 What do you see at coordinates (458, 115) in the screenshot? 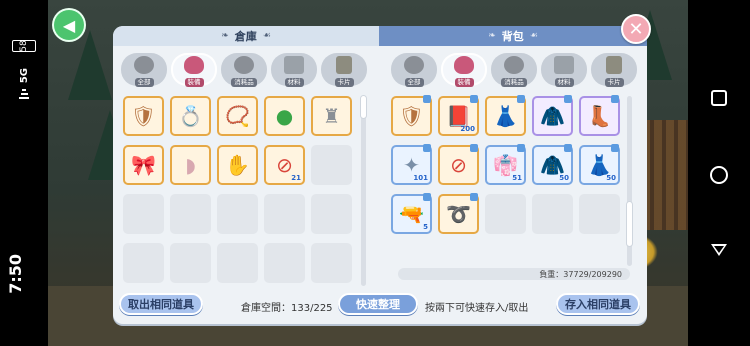
I see `item-slot: 📕 200` at bounding box center [458, 115].